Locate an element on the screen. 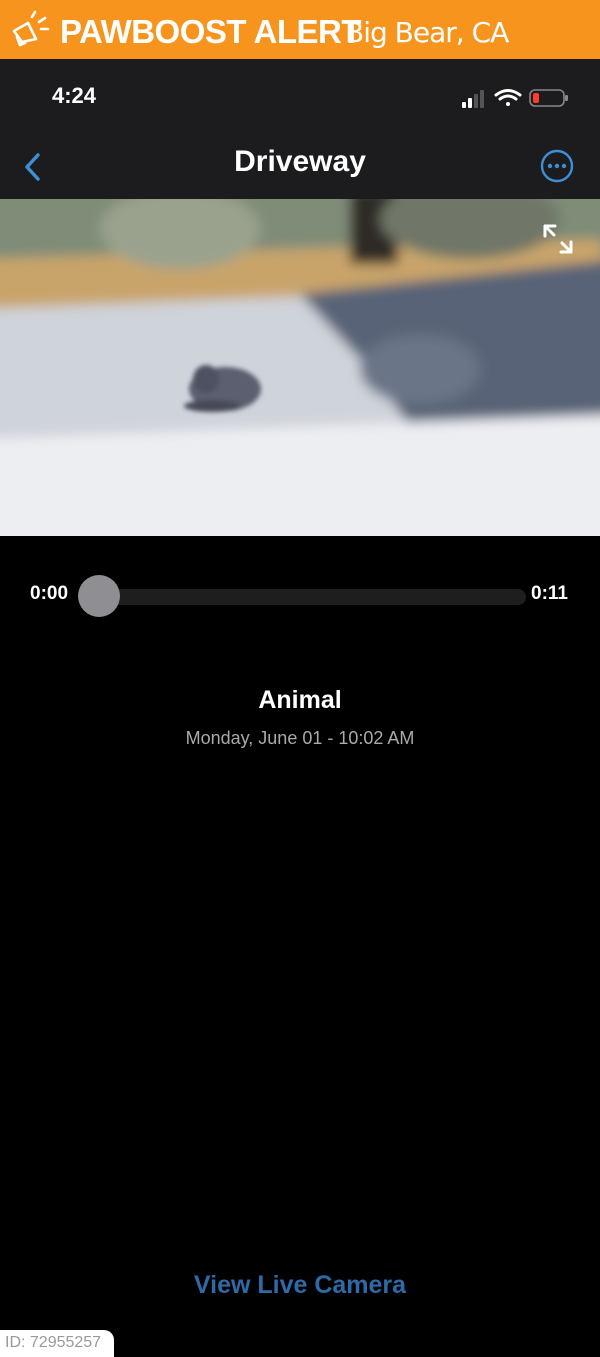 The image size is (600, 1357). status-icons is located at coordinates (515, 98).